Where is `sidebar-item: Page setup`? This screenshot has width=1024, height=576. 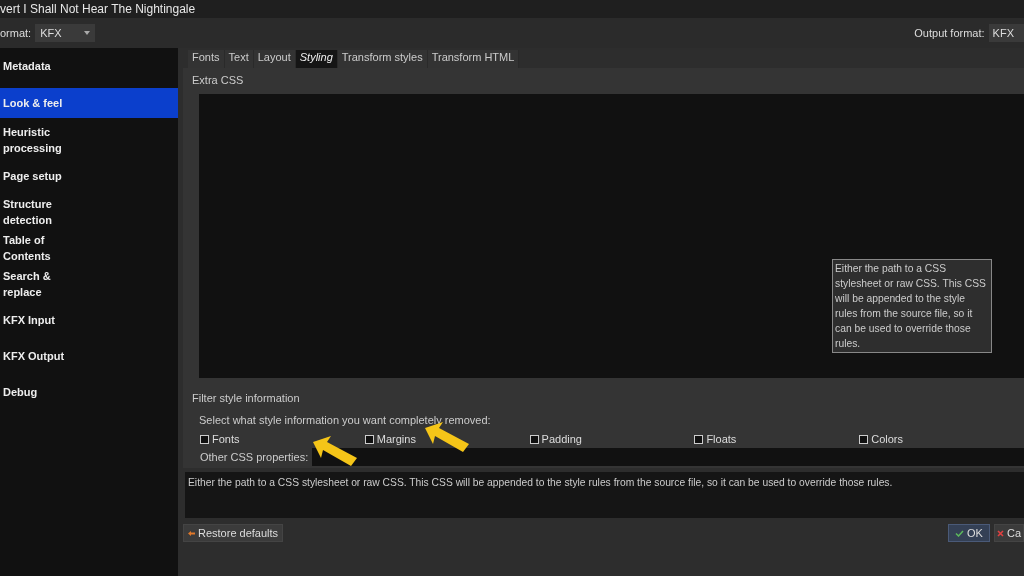 sidebar-item: Page setup is located at coordinates (89, 176).